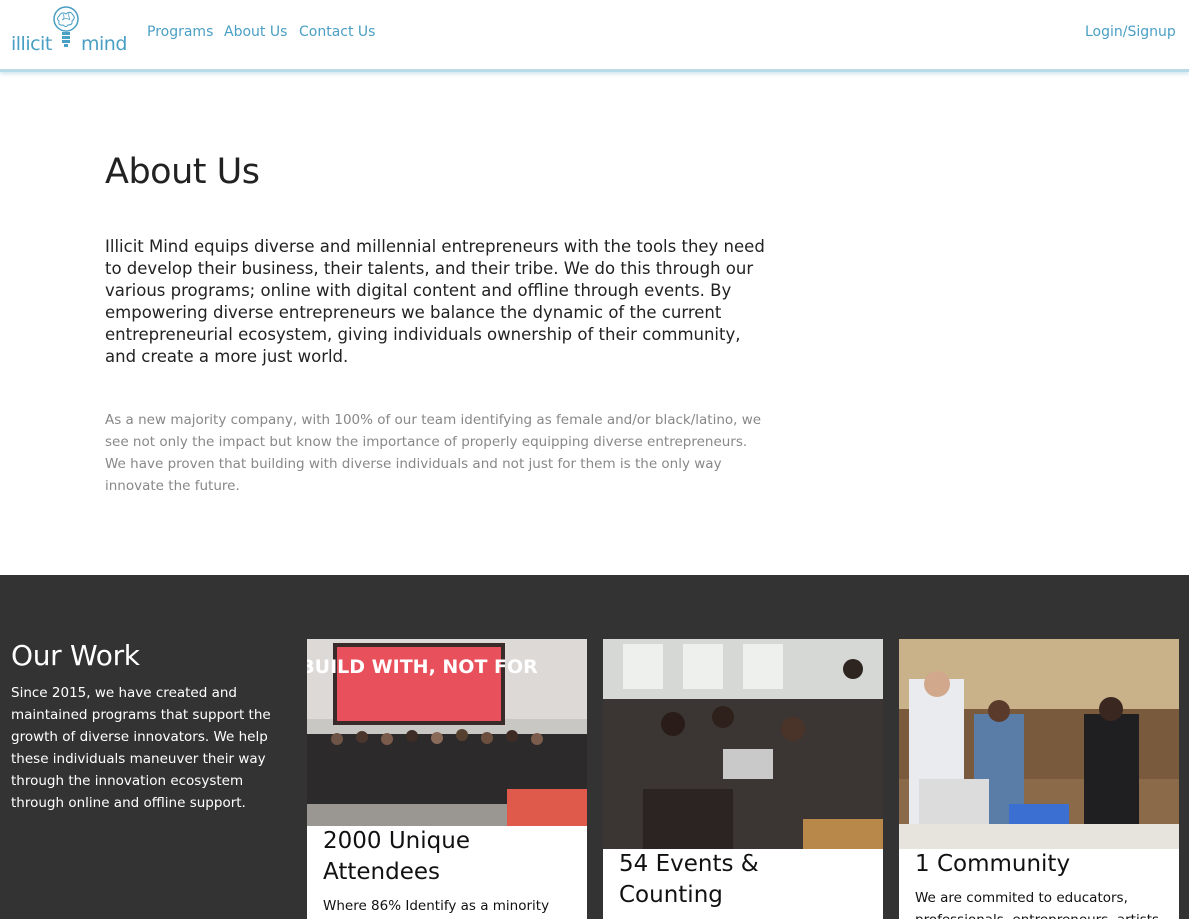 This screenshot has width=1189, height=919. What do you see at coordinates (337, 32) in the screenshot?
I see `nav-contact-us: Contact Us` at bounding box center [337, 32].